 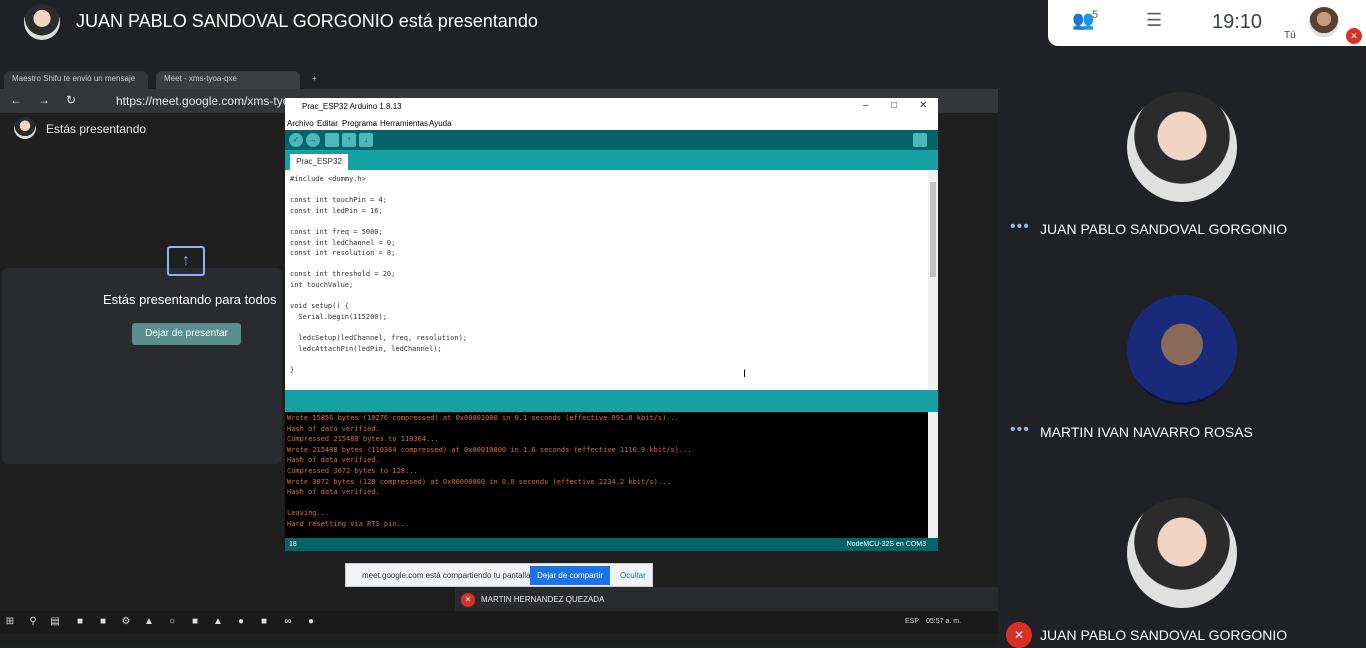 What do you see at coordinates (149, 622) in the screenshot?
I see `visual-studio-icon: ▲` at bounding box center [149, 622].